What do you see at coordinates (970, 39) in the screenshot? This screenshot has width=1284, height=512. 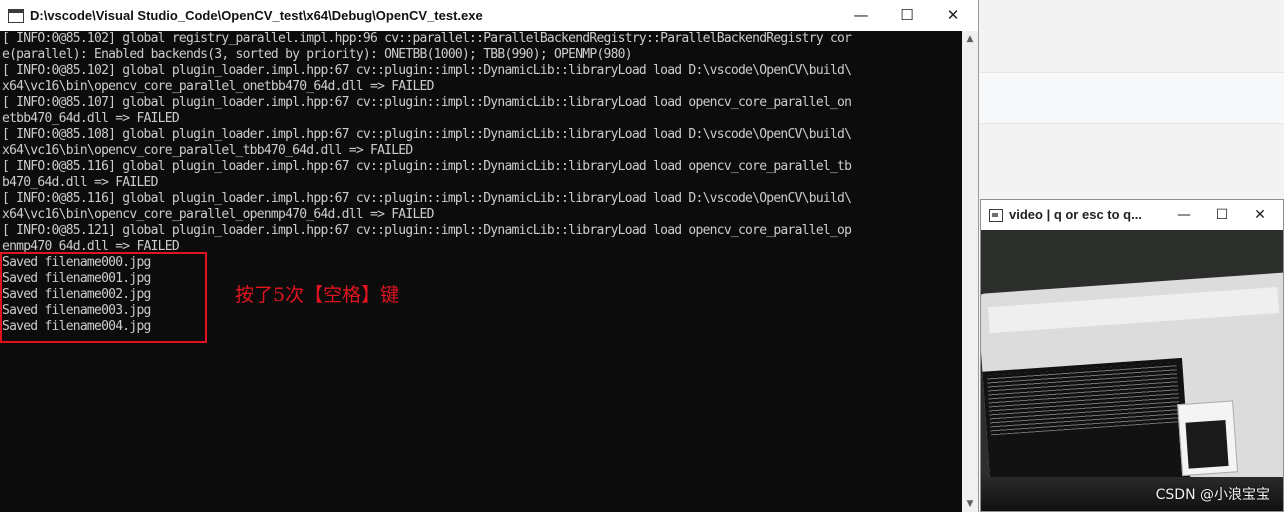 I see `scroll-up-icon: ▲` at bounding box center [970, 39].